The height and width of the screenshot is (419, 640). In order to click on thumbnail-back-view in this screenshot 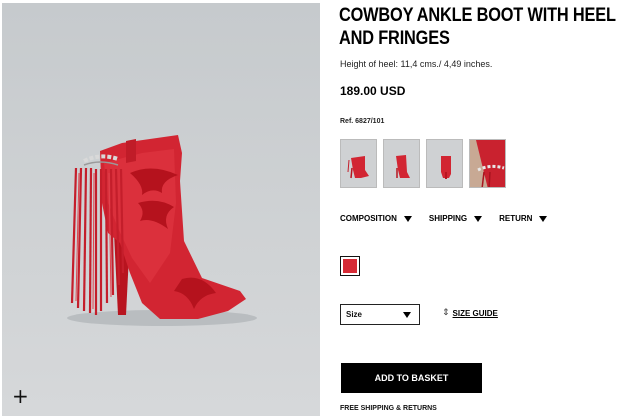, I will do `click(444, 163)`.